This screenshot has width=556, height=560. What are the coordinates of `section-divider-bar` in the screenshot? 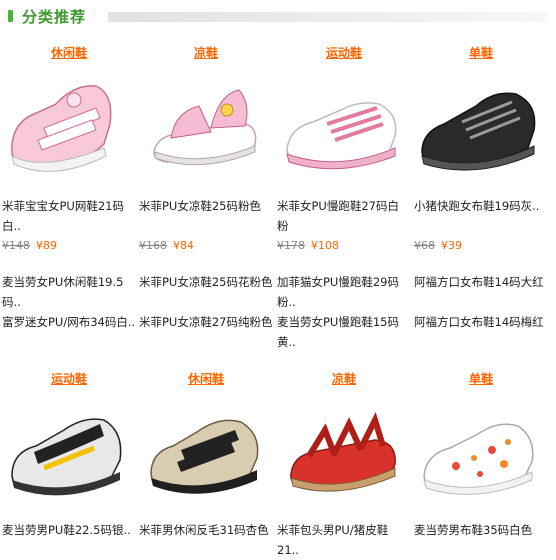 It's located at (328, 17).